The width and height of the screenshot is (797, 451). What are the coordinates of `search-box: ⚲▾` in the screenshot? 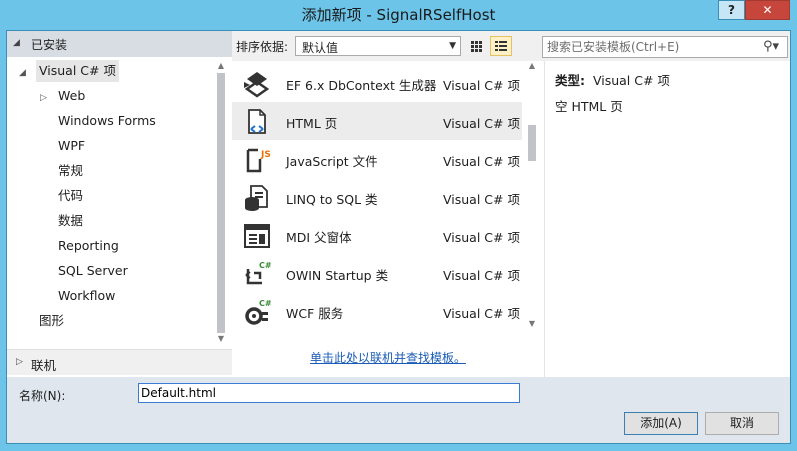 It's located at (665, 47).